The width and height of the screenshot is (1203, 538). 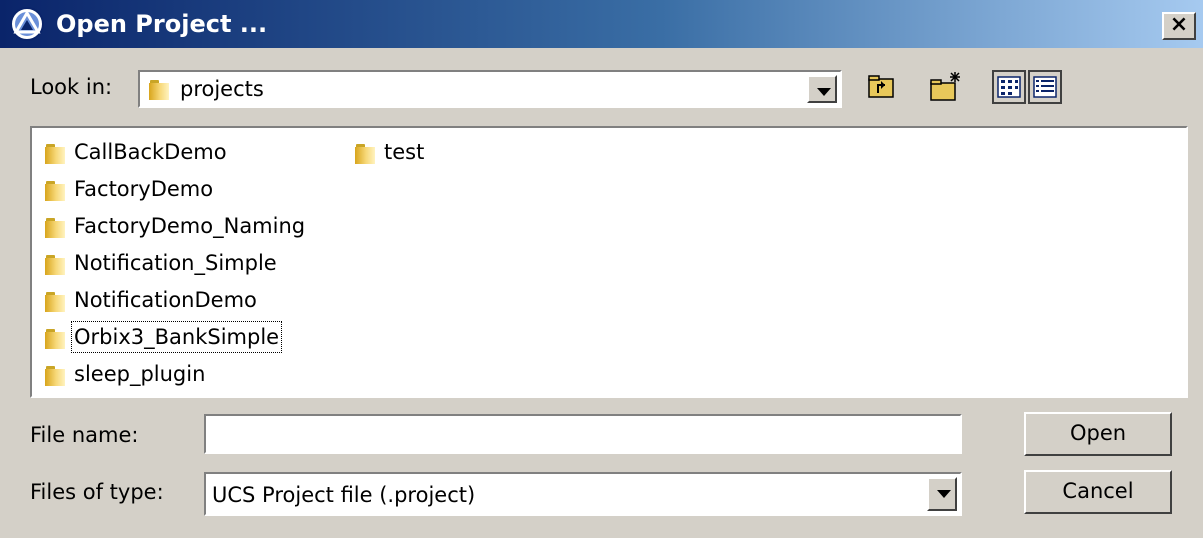 I want to click on file-type-combo: UCS Project file (.project), so click(x=583, y=494).